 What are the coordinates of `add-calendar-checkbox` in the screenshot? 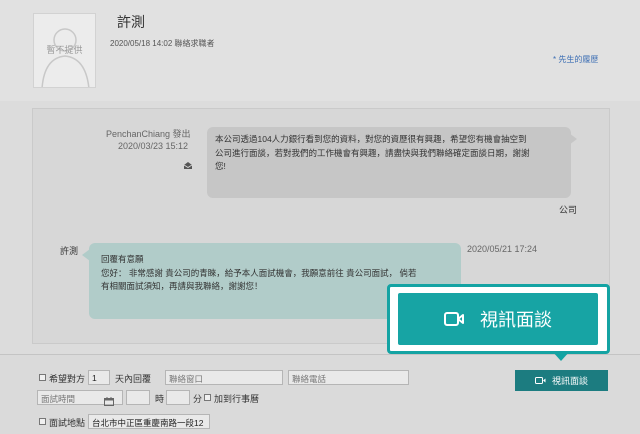 It's located at (207, 397).